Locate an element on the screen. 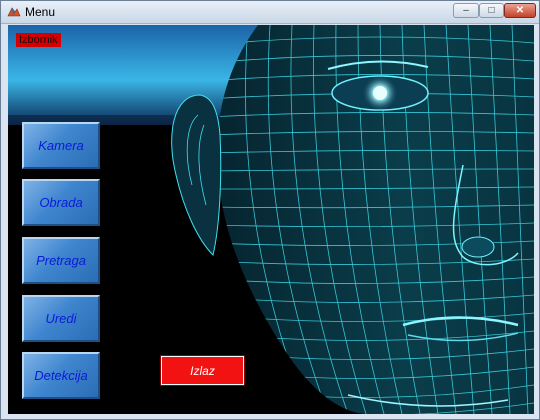 The height and width of the screenshot is (420, 540). matlab-figure-icon is located at coordinates (14, 12).